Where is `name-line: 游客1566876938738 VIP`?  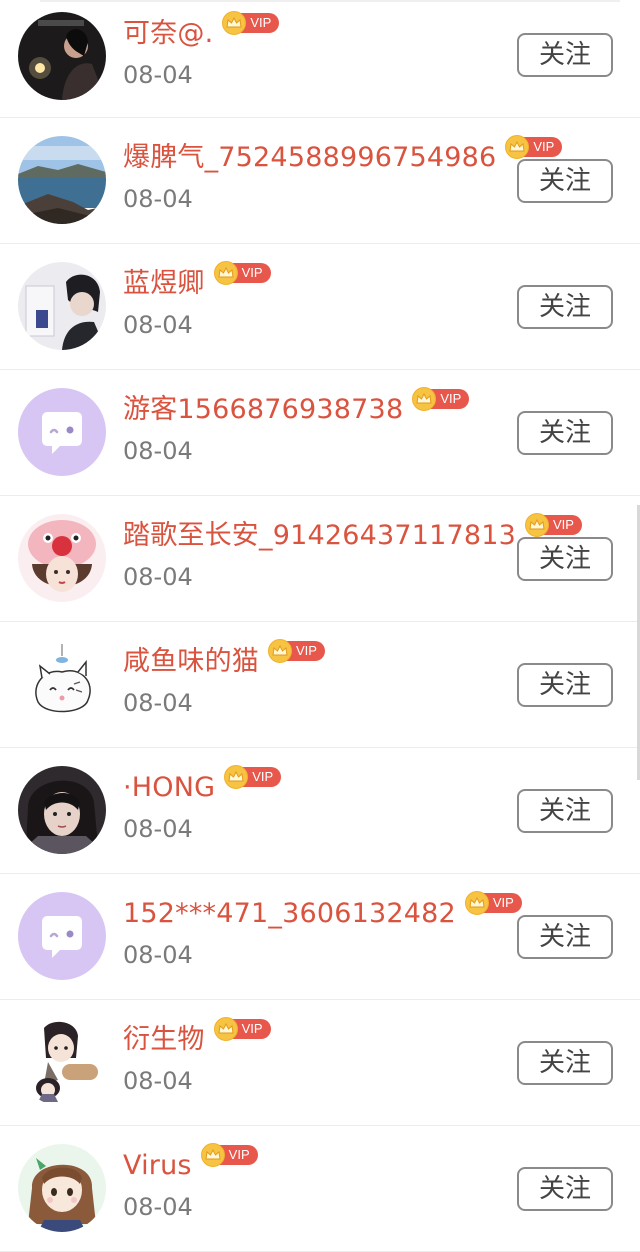 name-line: 游客1566876938738 VIP is located at coordinates (296, 407).